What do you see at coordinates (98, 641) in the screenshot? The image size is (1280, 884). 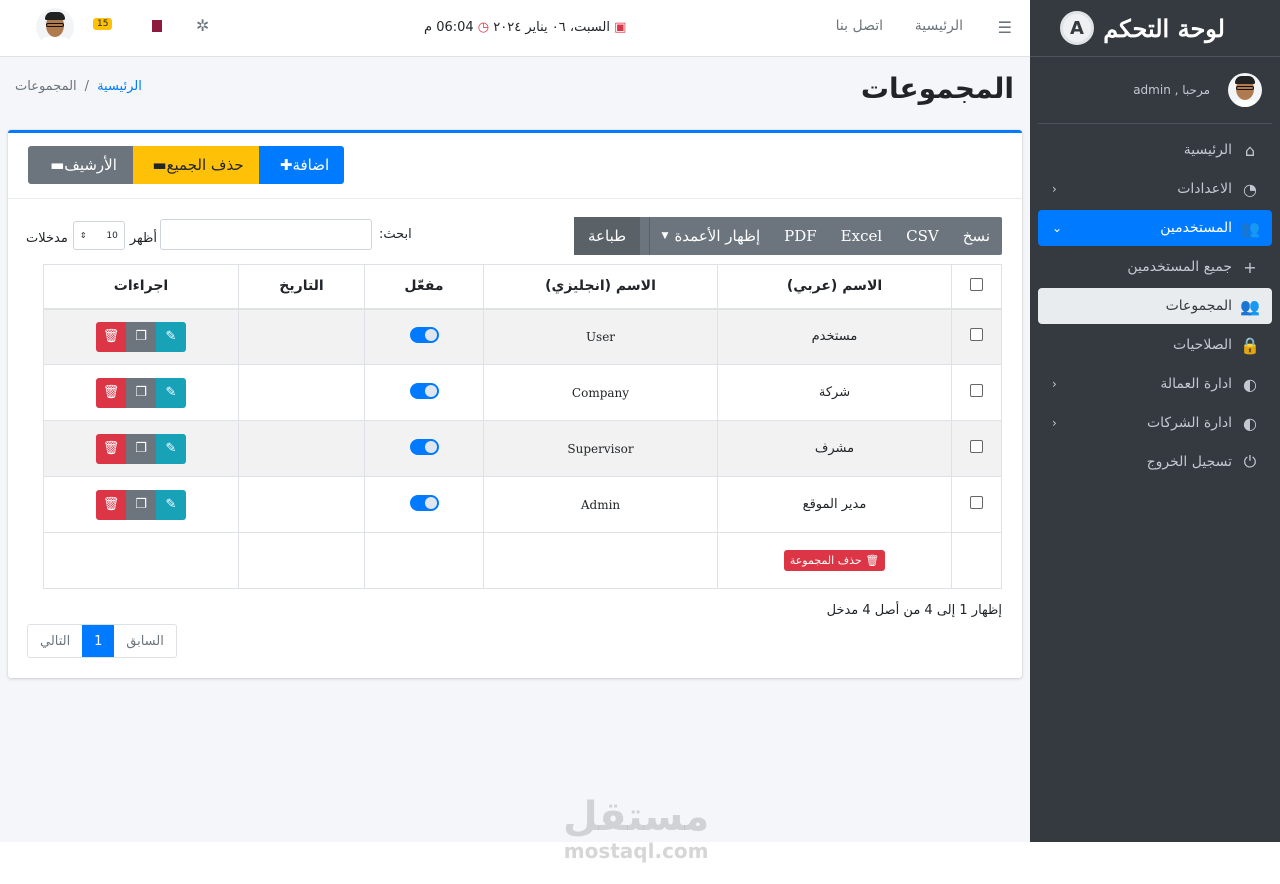 I see `page-1-button: 1` at bounding box center [98, 641].